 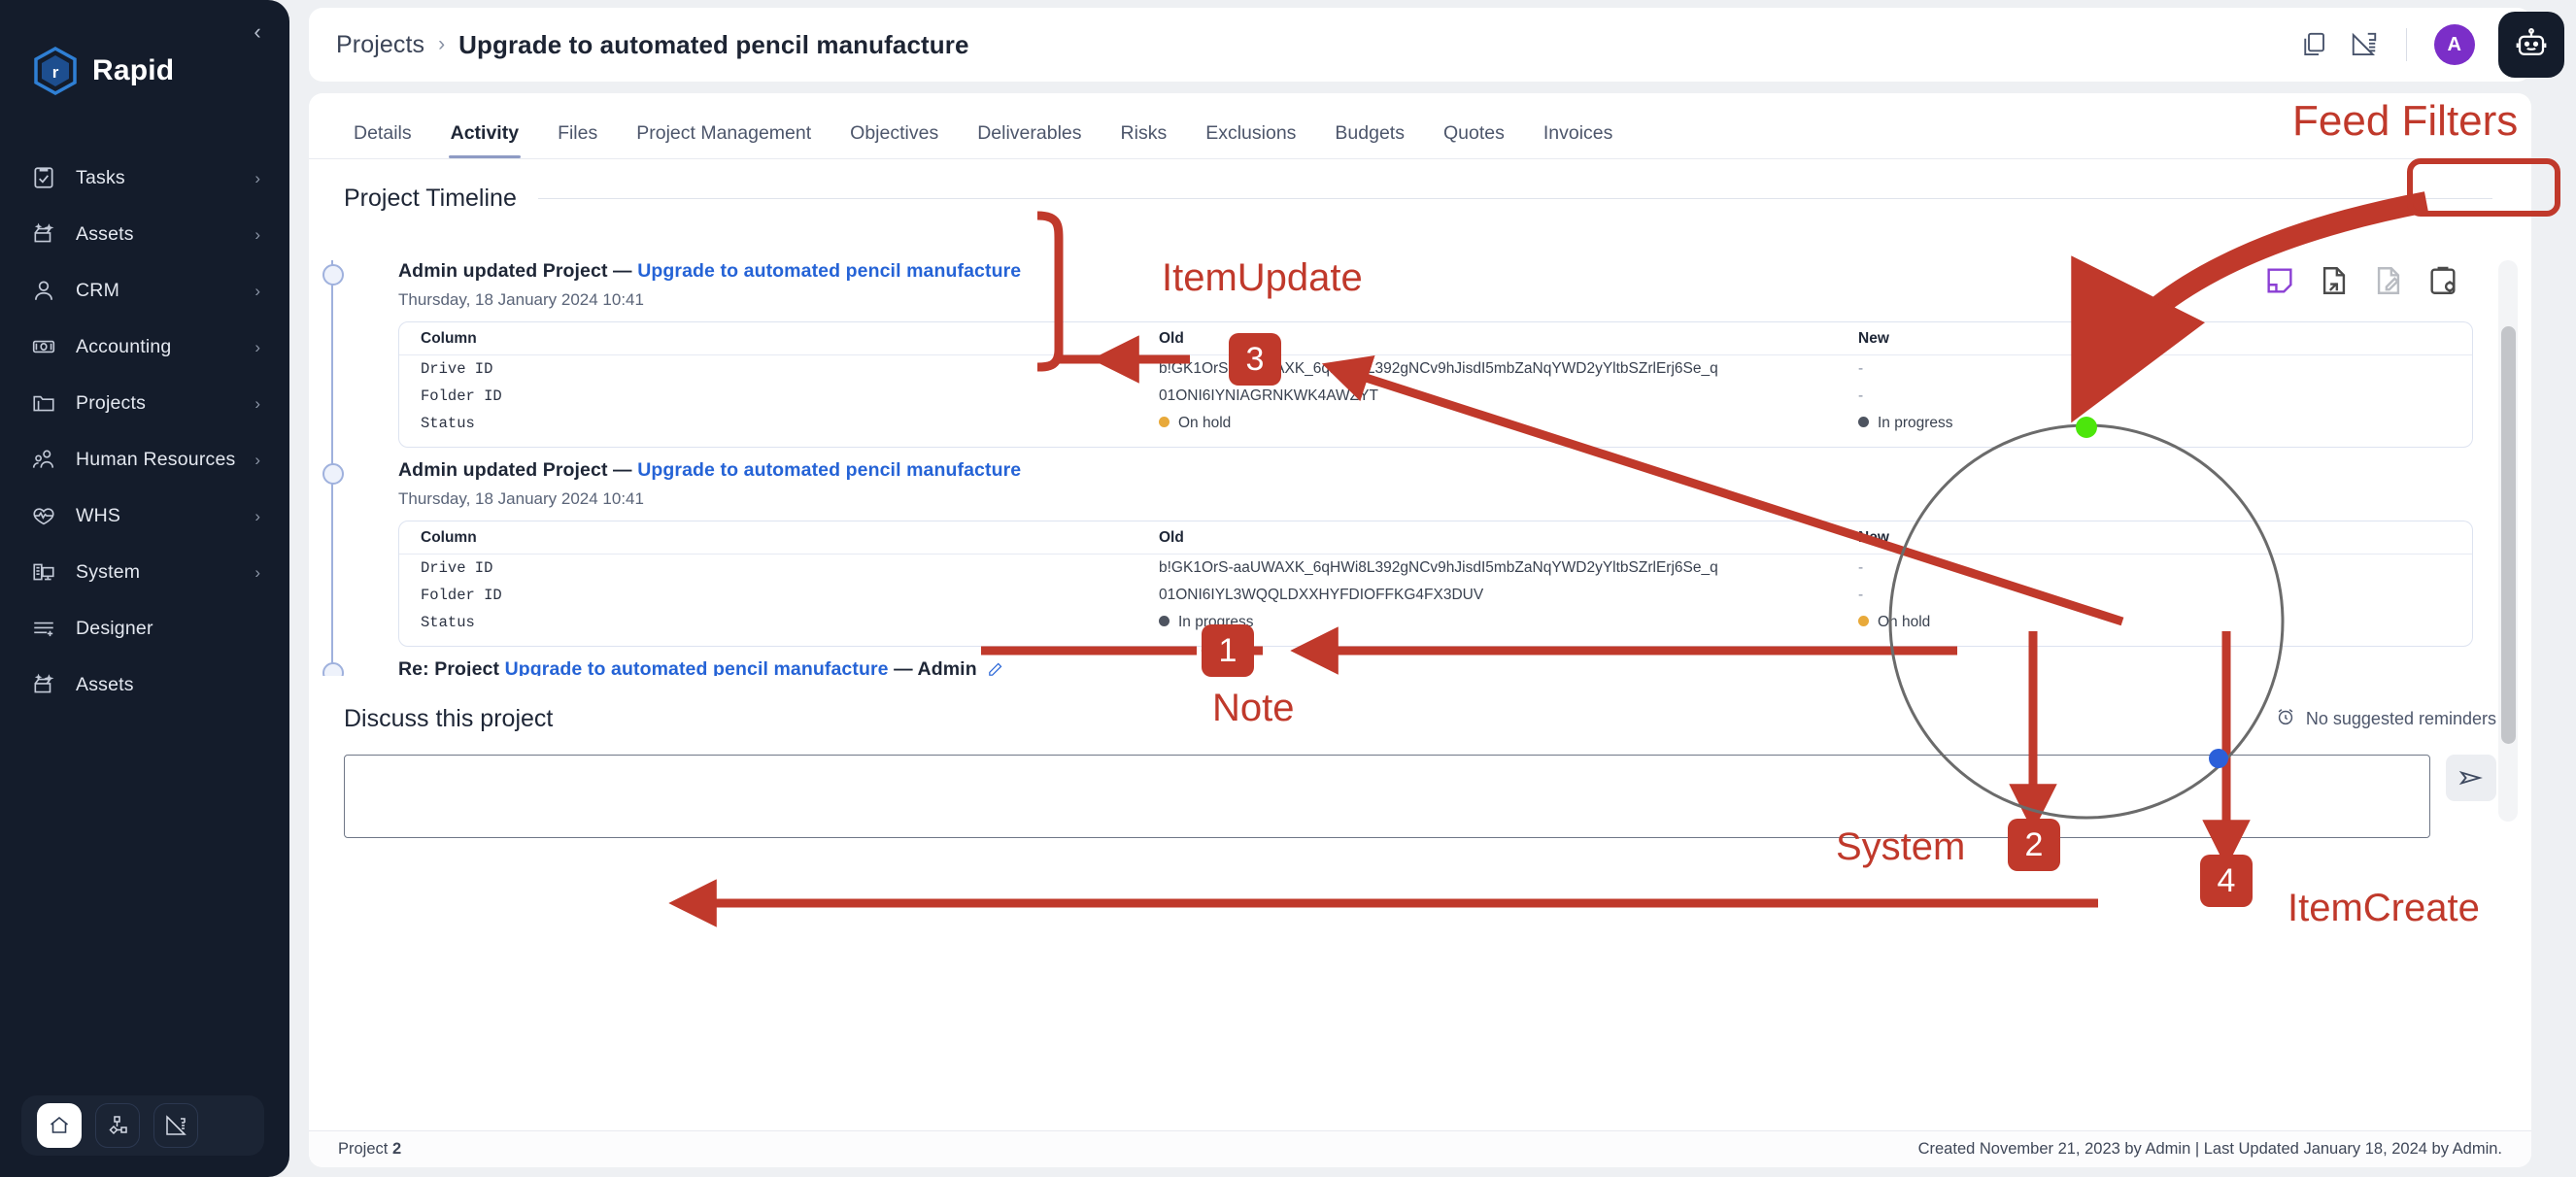 I want to click on annotation-circle-handle-bottom, so click(x=2218, y=758).